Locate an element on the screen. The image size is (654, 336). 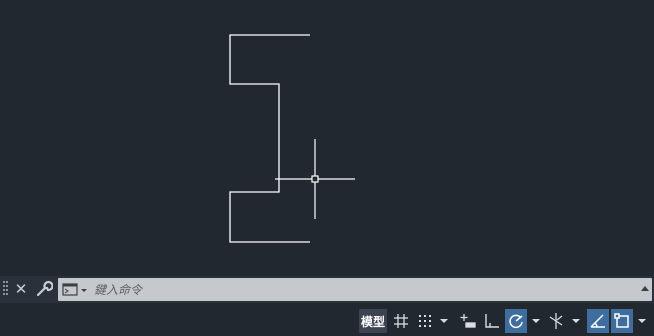
wrench-icon is located at coordinates (44, 289).